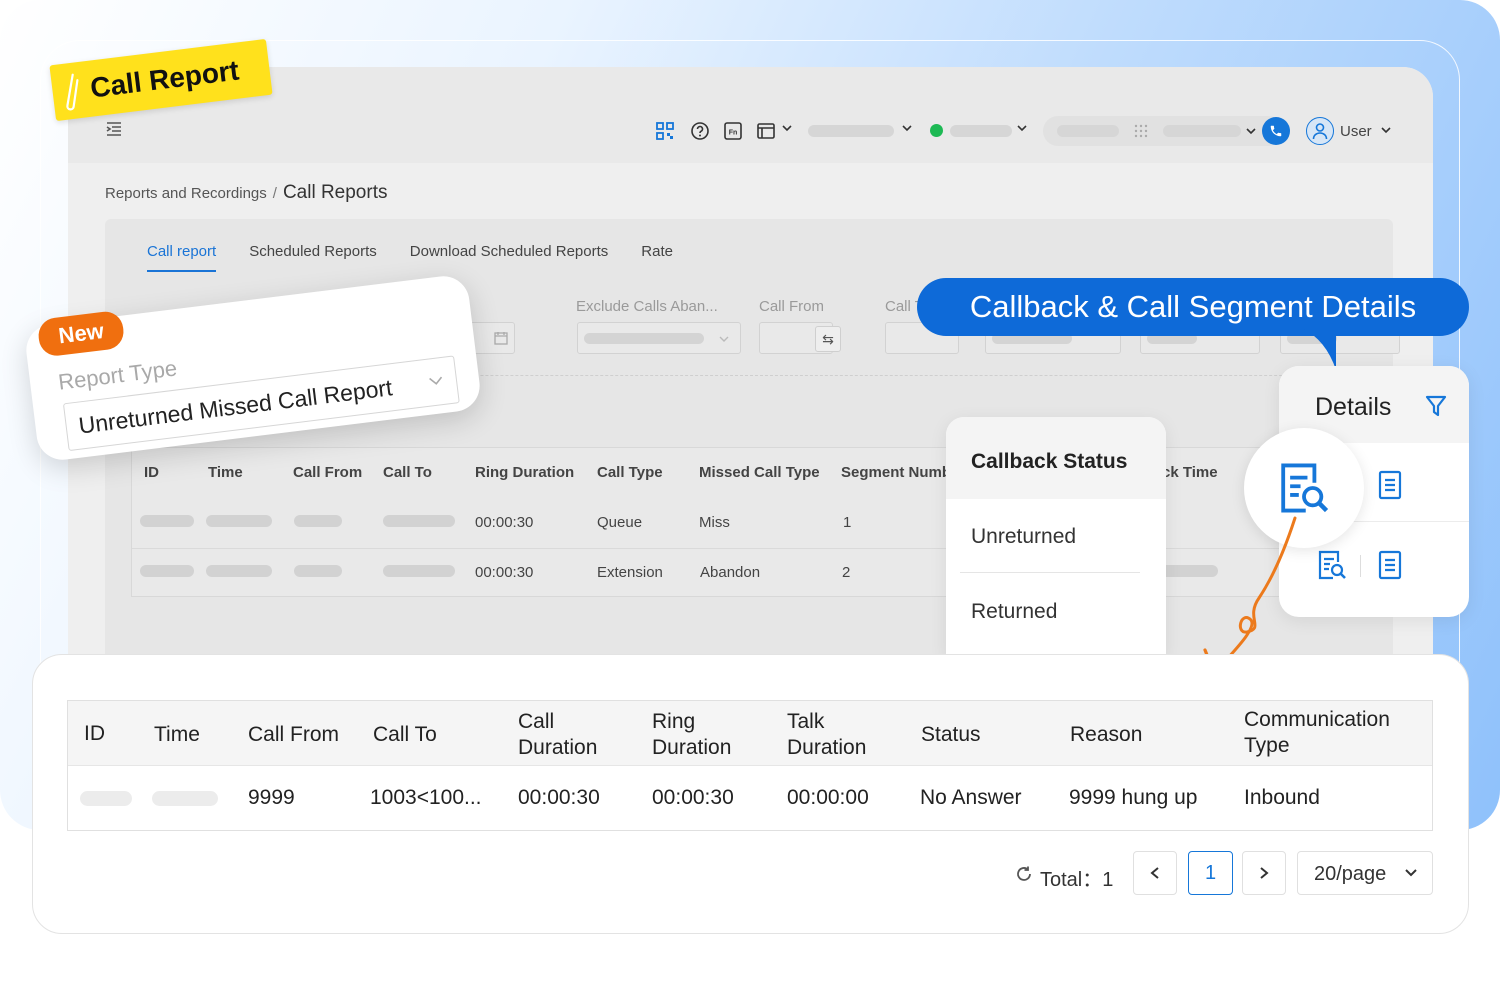 The height and width of the screenshot is (1000, 1500). What do you see at coordinates (733, 133) in the screenshot?
I see `svg-text: Fn` at bounding box center [733, 133].